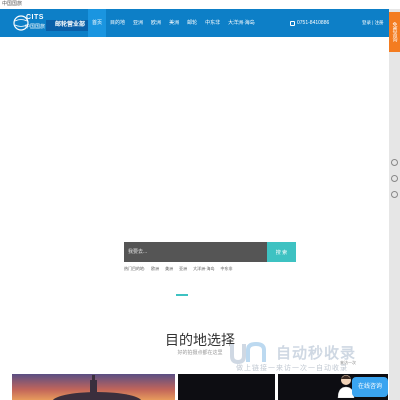 This screenshot has width=400, height=400. I want to click on logo-text-cits: CITS, so click(35, 17).